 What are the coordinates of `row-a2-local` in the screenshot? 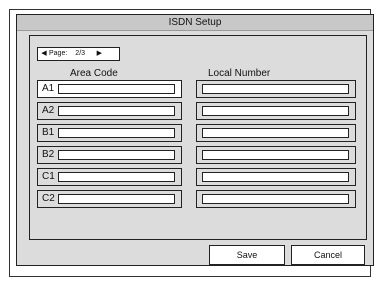 It's located at (276, 111).